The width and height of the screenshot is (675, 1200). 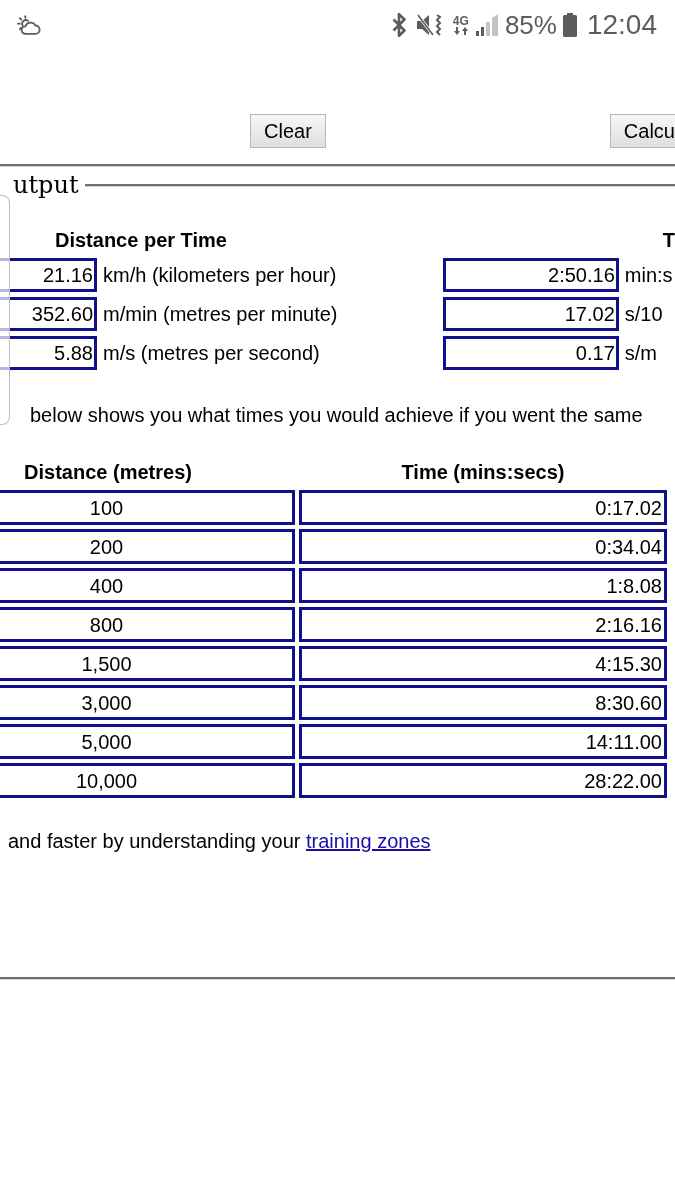 I want to click on battery-icon, so click(x=569, y=25).